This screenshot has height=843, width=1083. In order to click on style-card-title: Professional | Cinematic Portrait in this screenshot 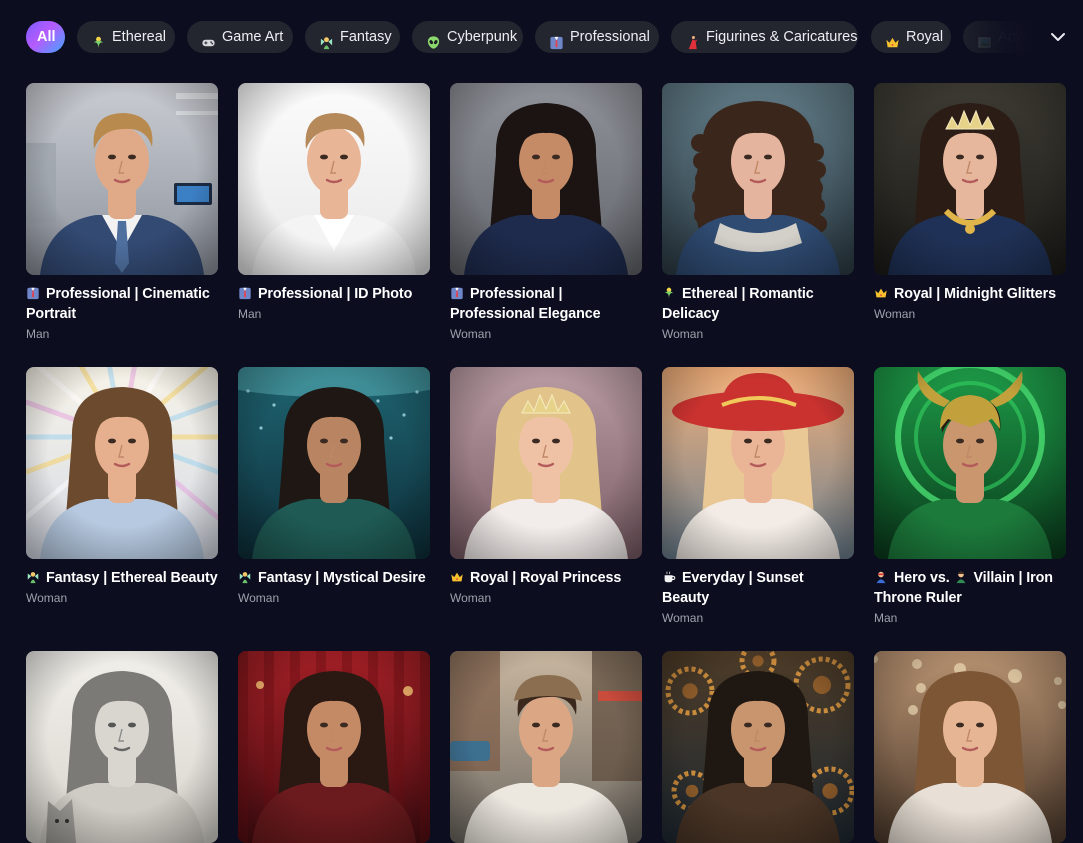, I will do `click(122, 304)`.